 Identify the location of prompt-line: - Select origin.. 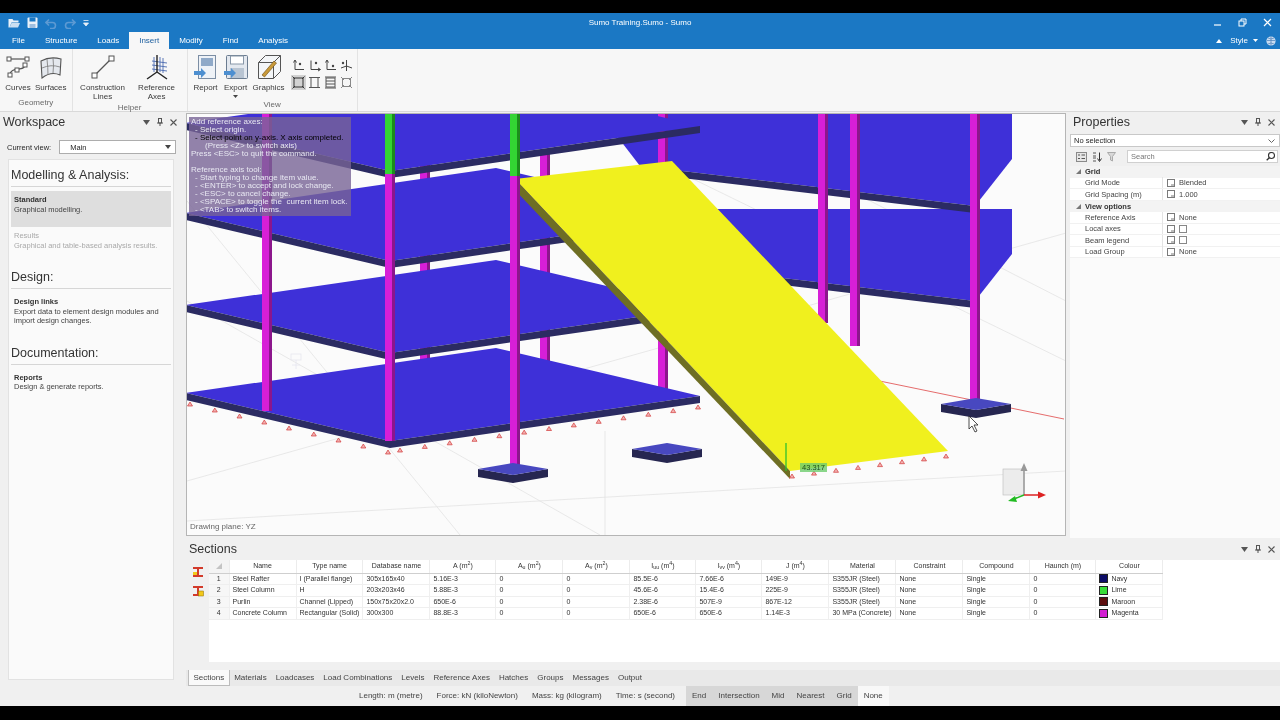
(221, 130).